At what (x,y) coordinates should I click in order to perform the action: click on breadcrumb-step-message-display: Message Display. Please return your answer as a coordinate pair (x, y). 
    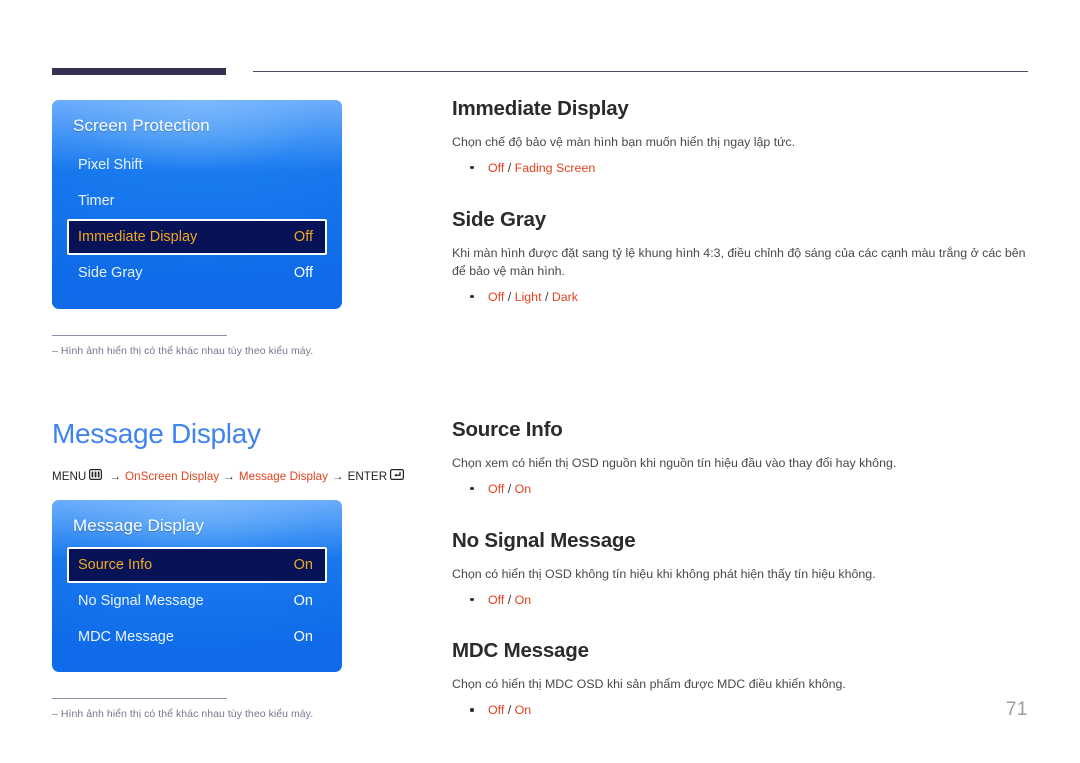
    Looking at the image, I should click on (283, 476).